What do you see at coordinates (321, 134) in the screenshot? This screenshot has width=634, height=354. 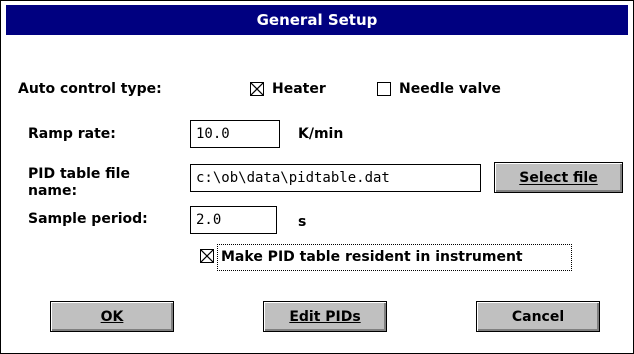 I see `ramp-rate-unit: K/min` at bounding box center [321, 134].